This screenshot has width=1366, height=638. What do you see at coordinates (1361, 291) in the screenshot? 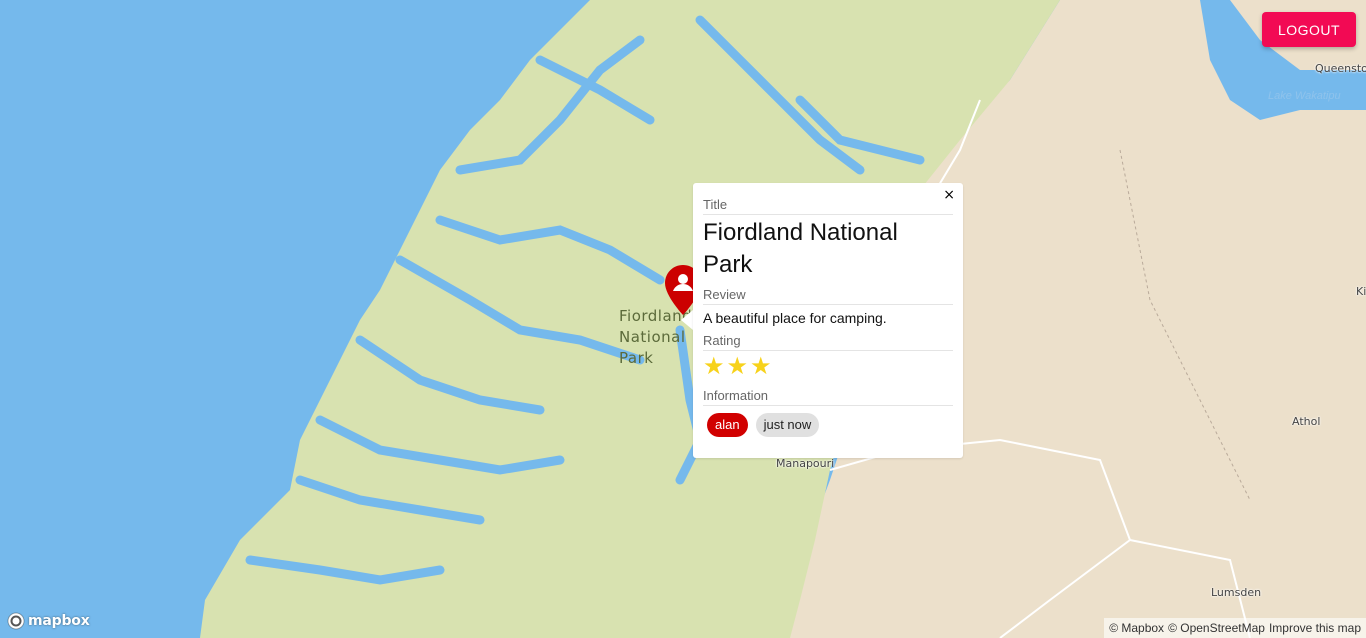
I see `place-label-kingston: Ki` at bounding box center [1361, 291].